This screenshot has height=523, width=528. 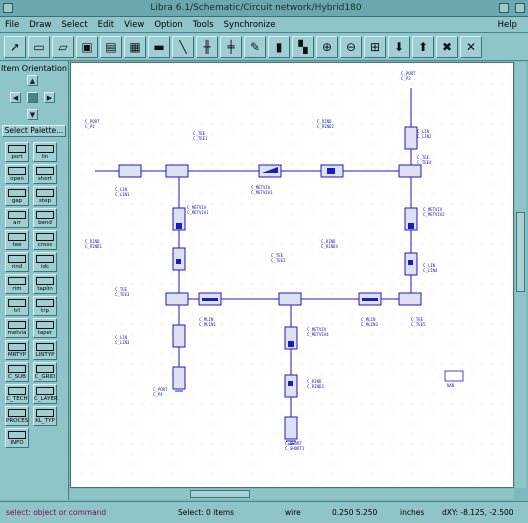 I want to click on palette-item-label: step, so click(x=45, y=201).